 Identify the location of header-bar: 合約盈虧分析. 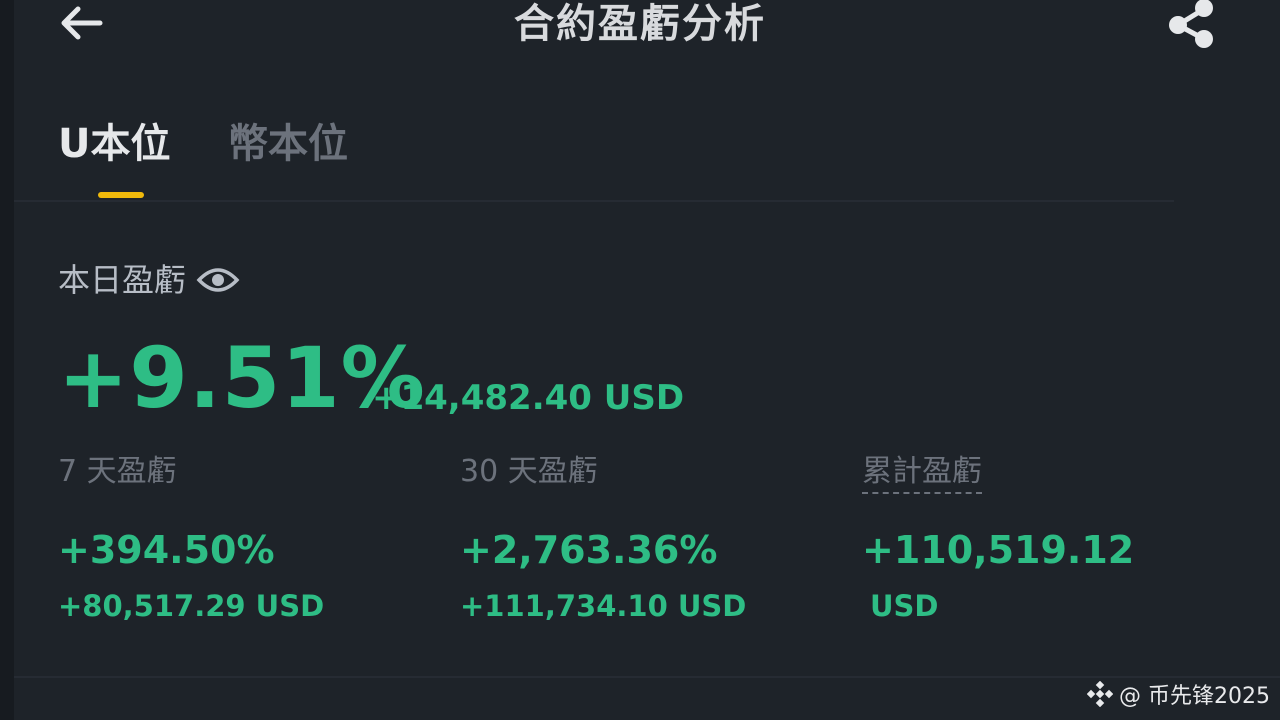
(640, 28).